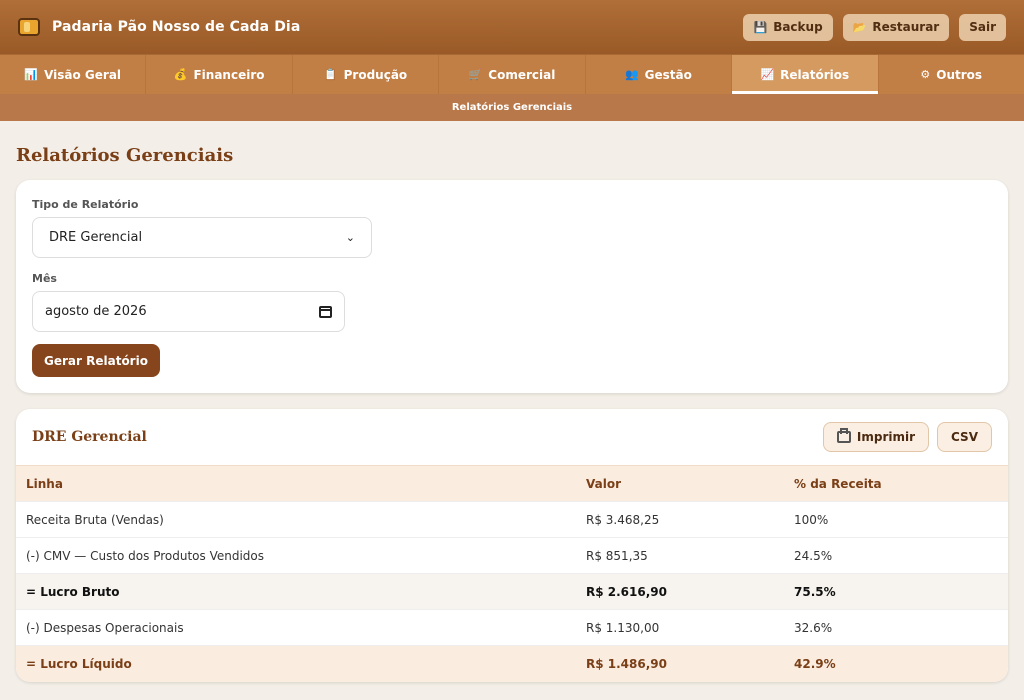 This screenshot has height=700, width=1024. I want to click on sub-navigation: Relatórios Gerenciais, so click(512, 107).